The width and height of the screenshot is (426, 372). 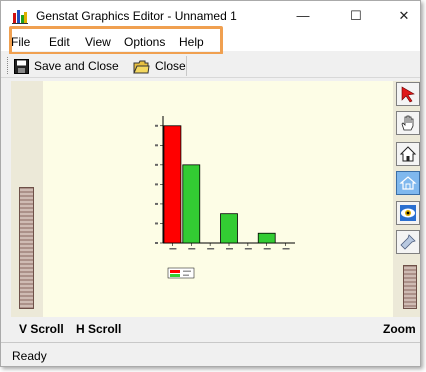 I want to click on bar-chart, so click(x=225, y=197).